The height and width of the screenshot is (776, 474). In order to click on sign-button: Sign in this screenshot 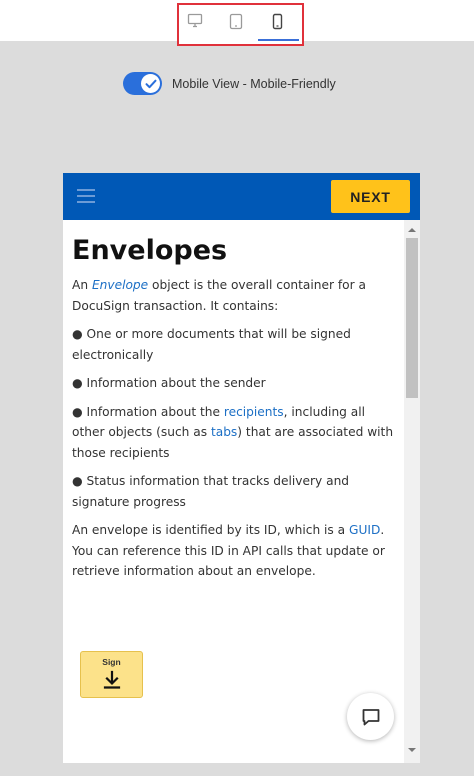, I will do `click(111, 674)`.